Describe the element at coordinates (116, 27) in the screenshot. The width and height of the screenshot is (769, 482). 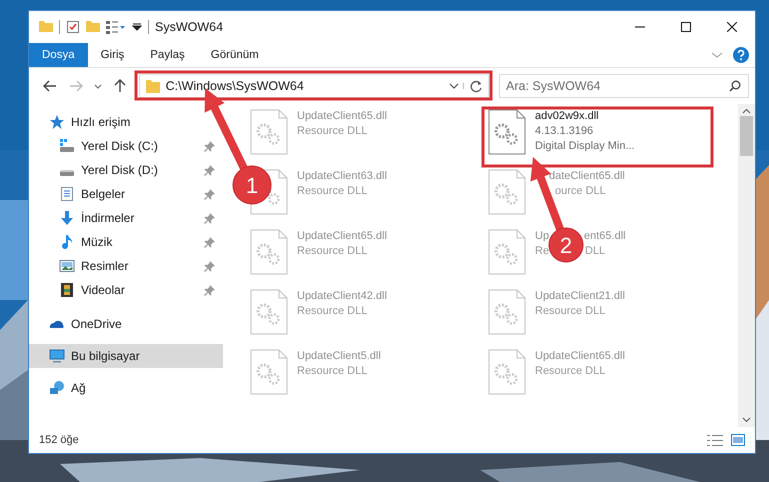
I see `view-options-icon` at that location.